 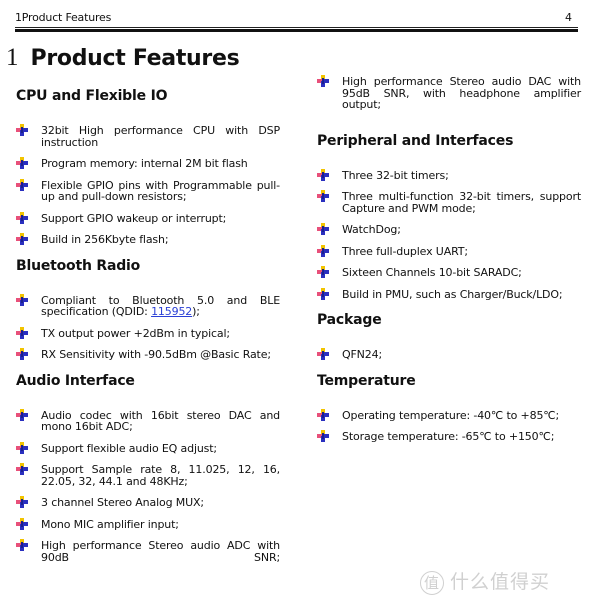 I want to click on list-item: Three 32-bit timers;, so click(x=449, y=176).